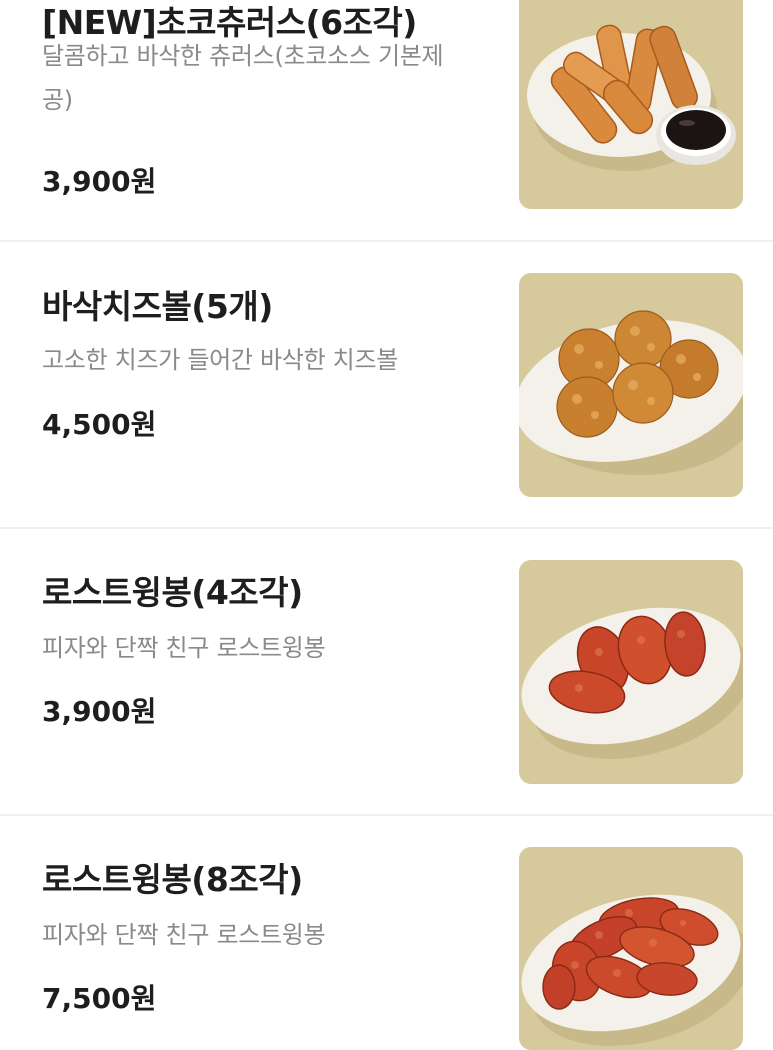 This screenshot has width=773, height=1050. I want to click on menu-item-price: 7,500원, so click(99, 998).